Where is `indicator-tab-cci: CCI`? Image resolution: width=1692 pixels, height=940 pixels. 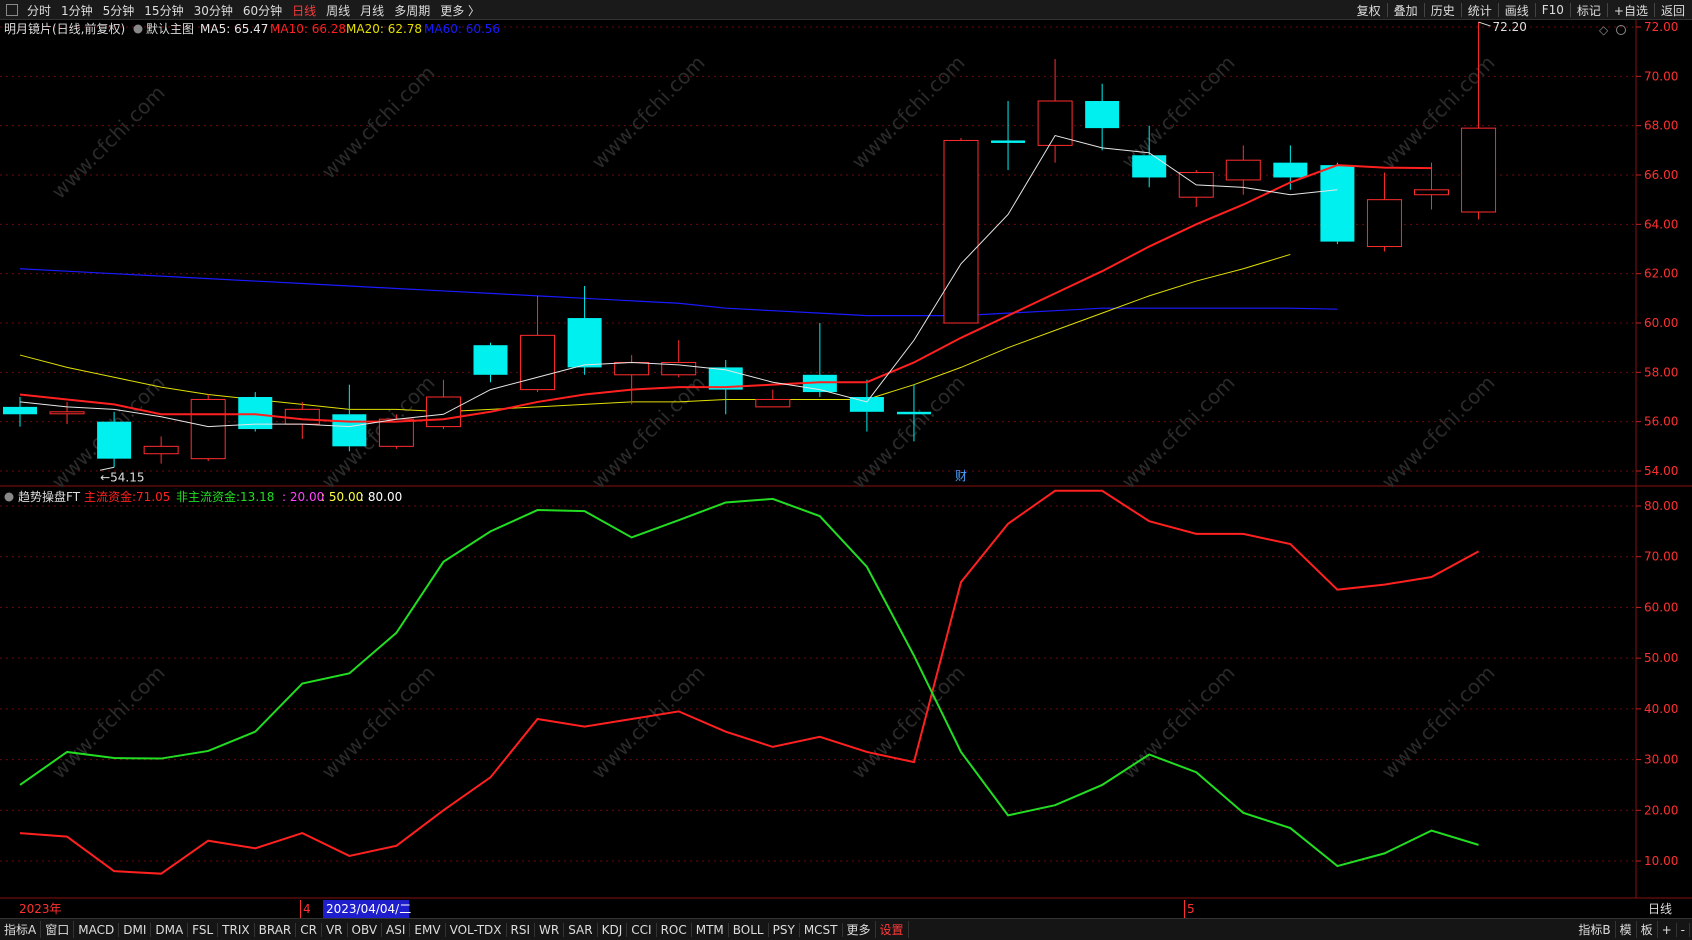 indicator-tab-cci: CCI is located at coordinates (642, 929).